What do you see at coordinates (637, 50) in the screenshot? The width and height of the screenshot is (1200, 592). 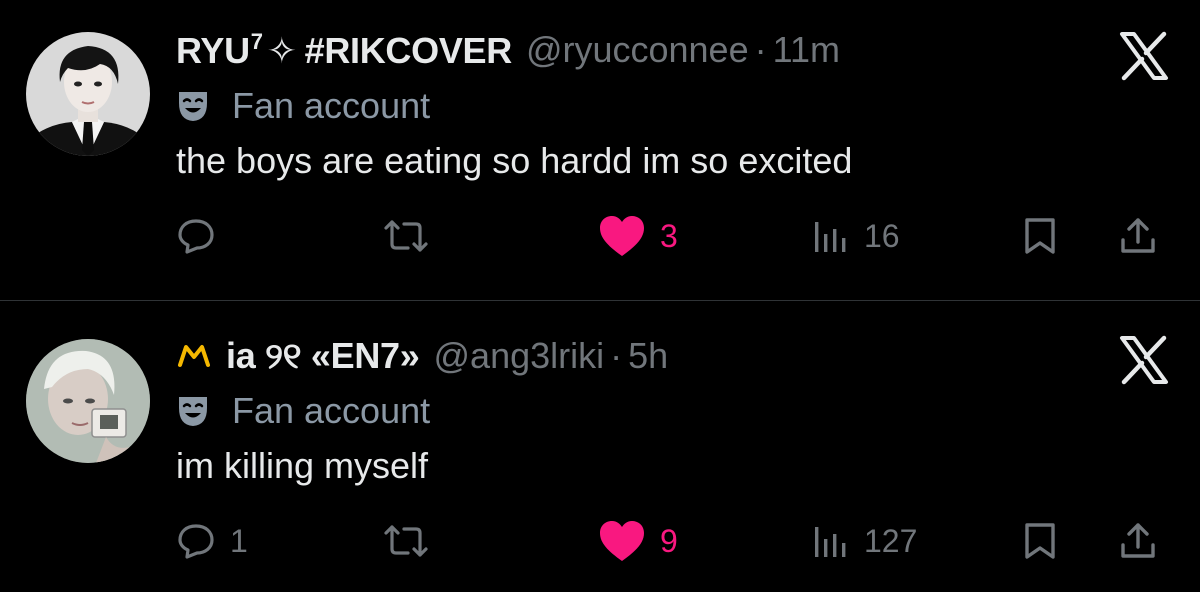 I see `user-handle: @ryucconnee` at bounding box center [637, 50].